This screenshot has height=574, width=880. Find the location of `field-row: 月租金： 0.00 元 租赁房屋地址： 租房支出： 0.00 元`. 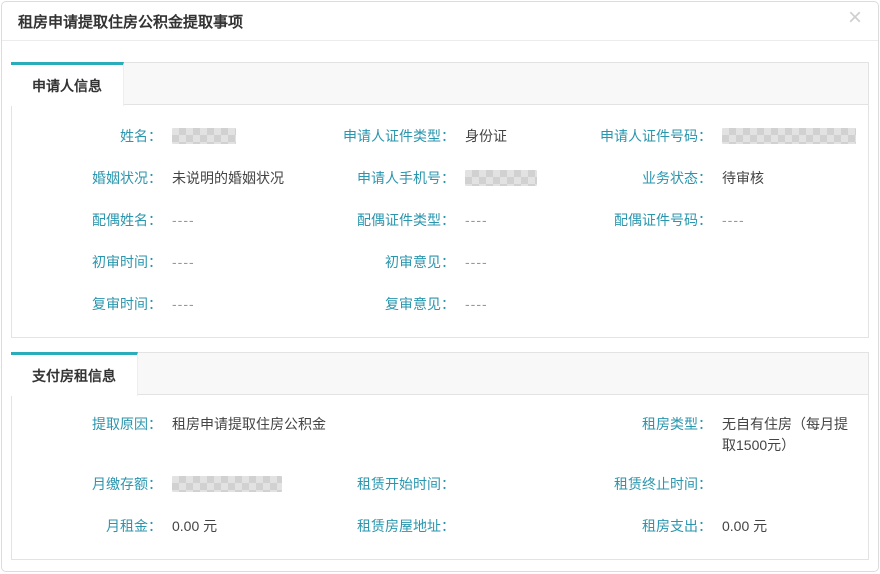

field-row: 月租金： 0.00 元 租赁房屋地址： 租房支出： 0.00 元 is located at coordinates (440, 526).